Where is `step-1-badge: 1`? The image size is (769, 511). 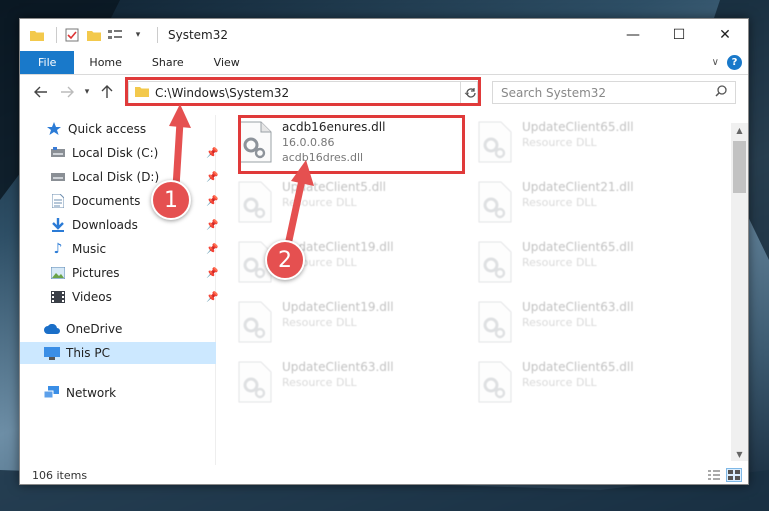
step-1-badge: 1 is located at coordinates (171, 200).